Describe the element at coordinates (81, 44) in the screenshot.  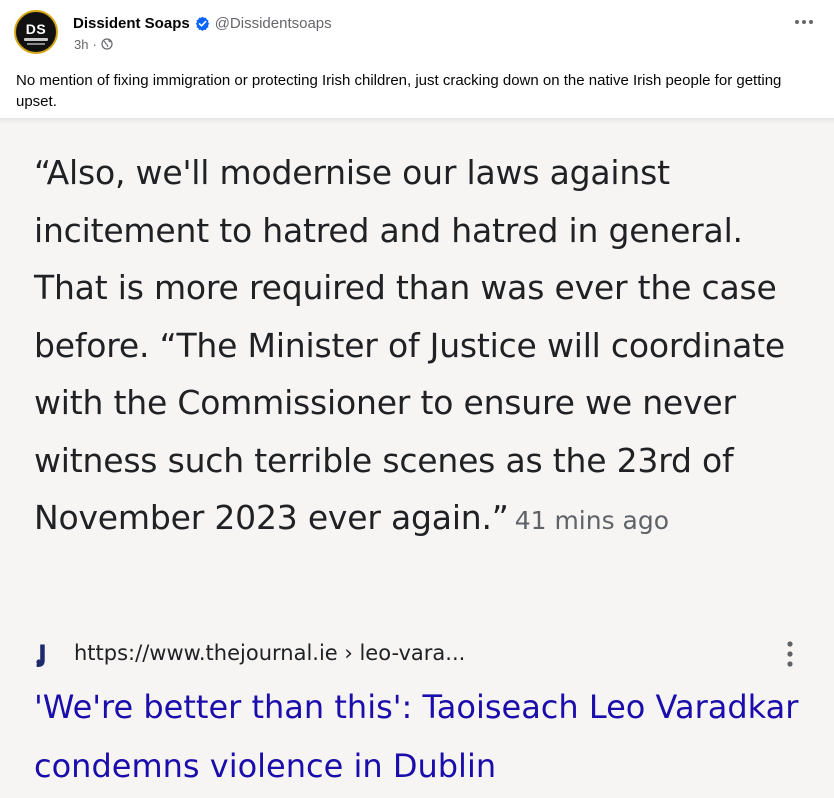
I see `post-timestamp: 3h` at that location.